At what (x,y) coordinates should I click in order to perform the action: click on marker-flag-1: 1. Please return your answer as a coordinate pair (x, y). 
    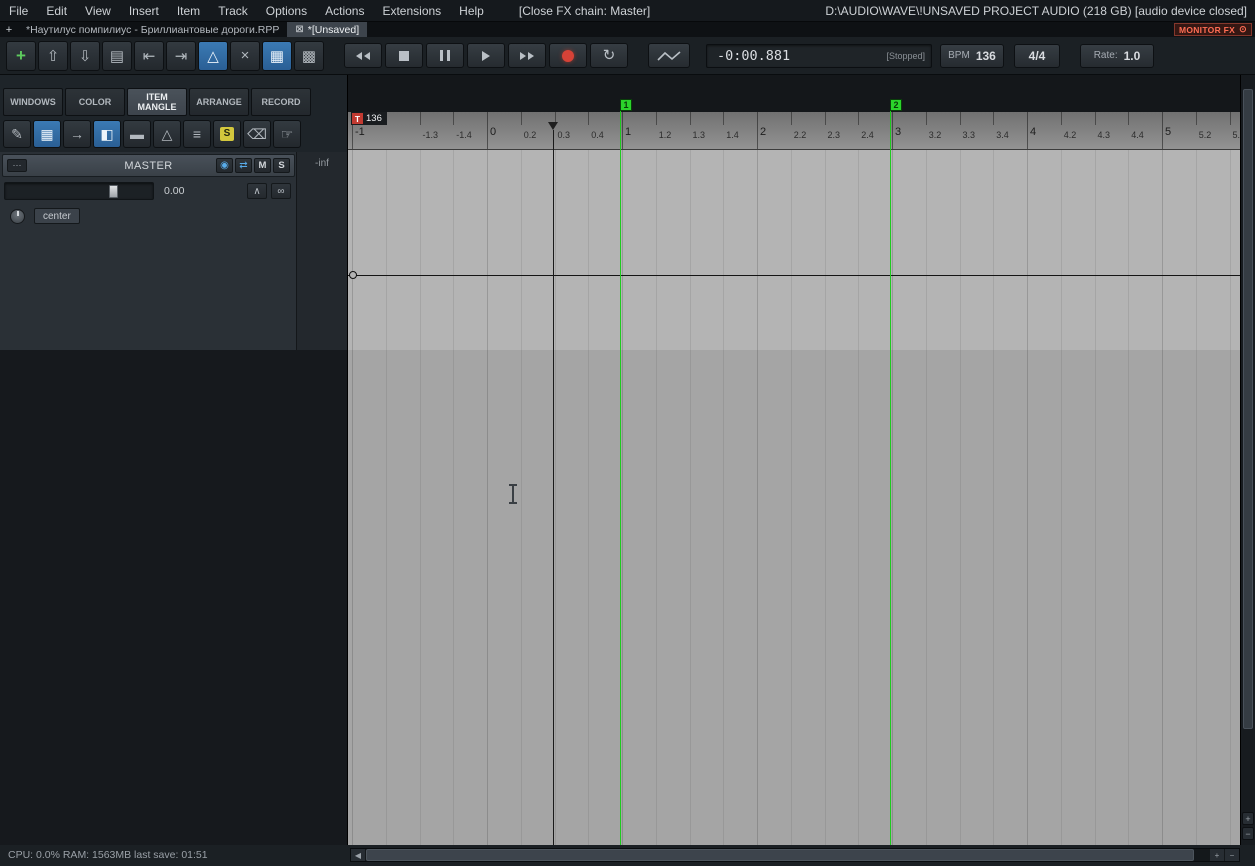
    Looking at the image, I should click on (626, 105).